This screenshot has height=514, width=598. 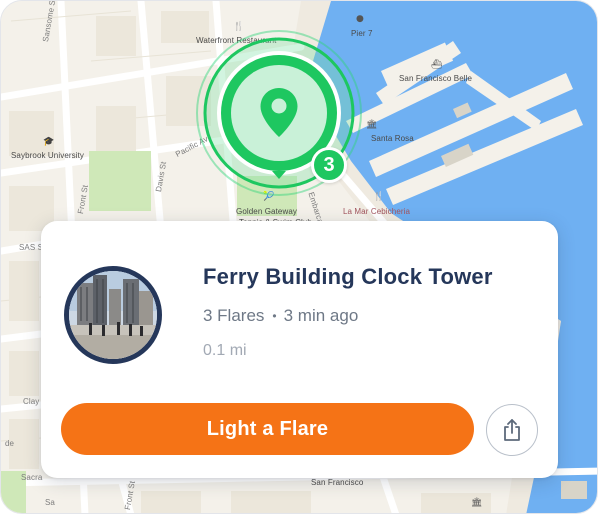 What do you see at coordinates (31, 401) in the screenshot?
I see `map-label-clay: Clay` at bounding box center [31, 401].